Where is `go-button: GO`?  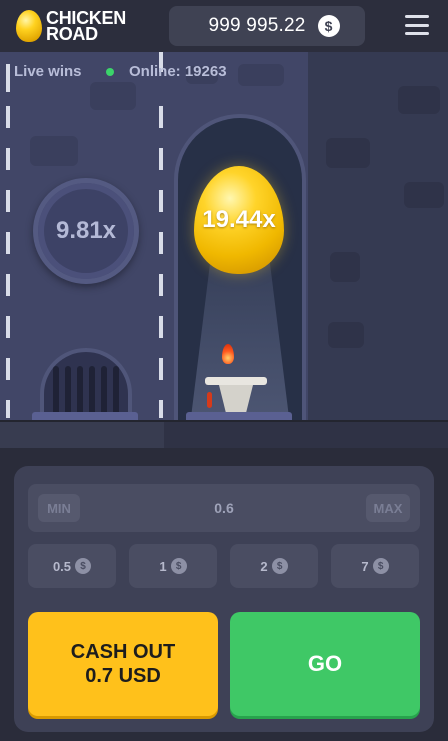
go-button: GO is located at coordinates (325, 664).